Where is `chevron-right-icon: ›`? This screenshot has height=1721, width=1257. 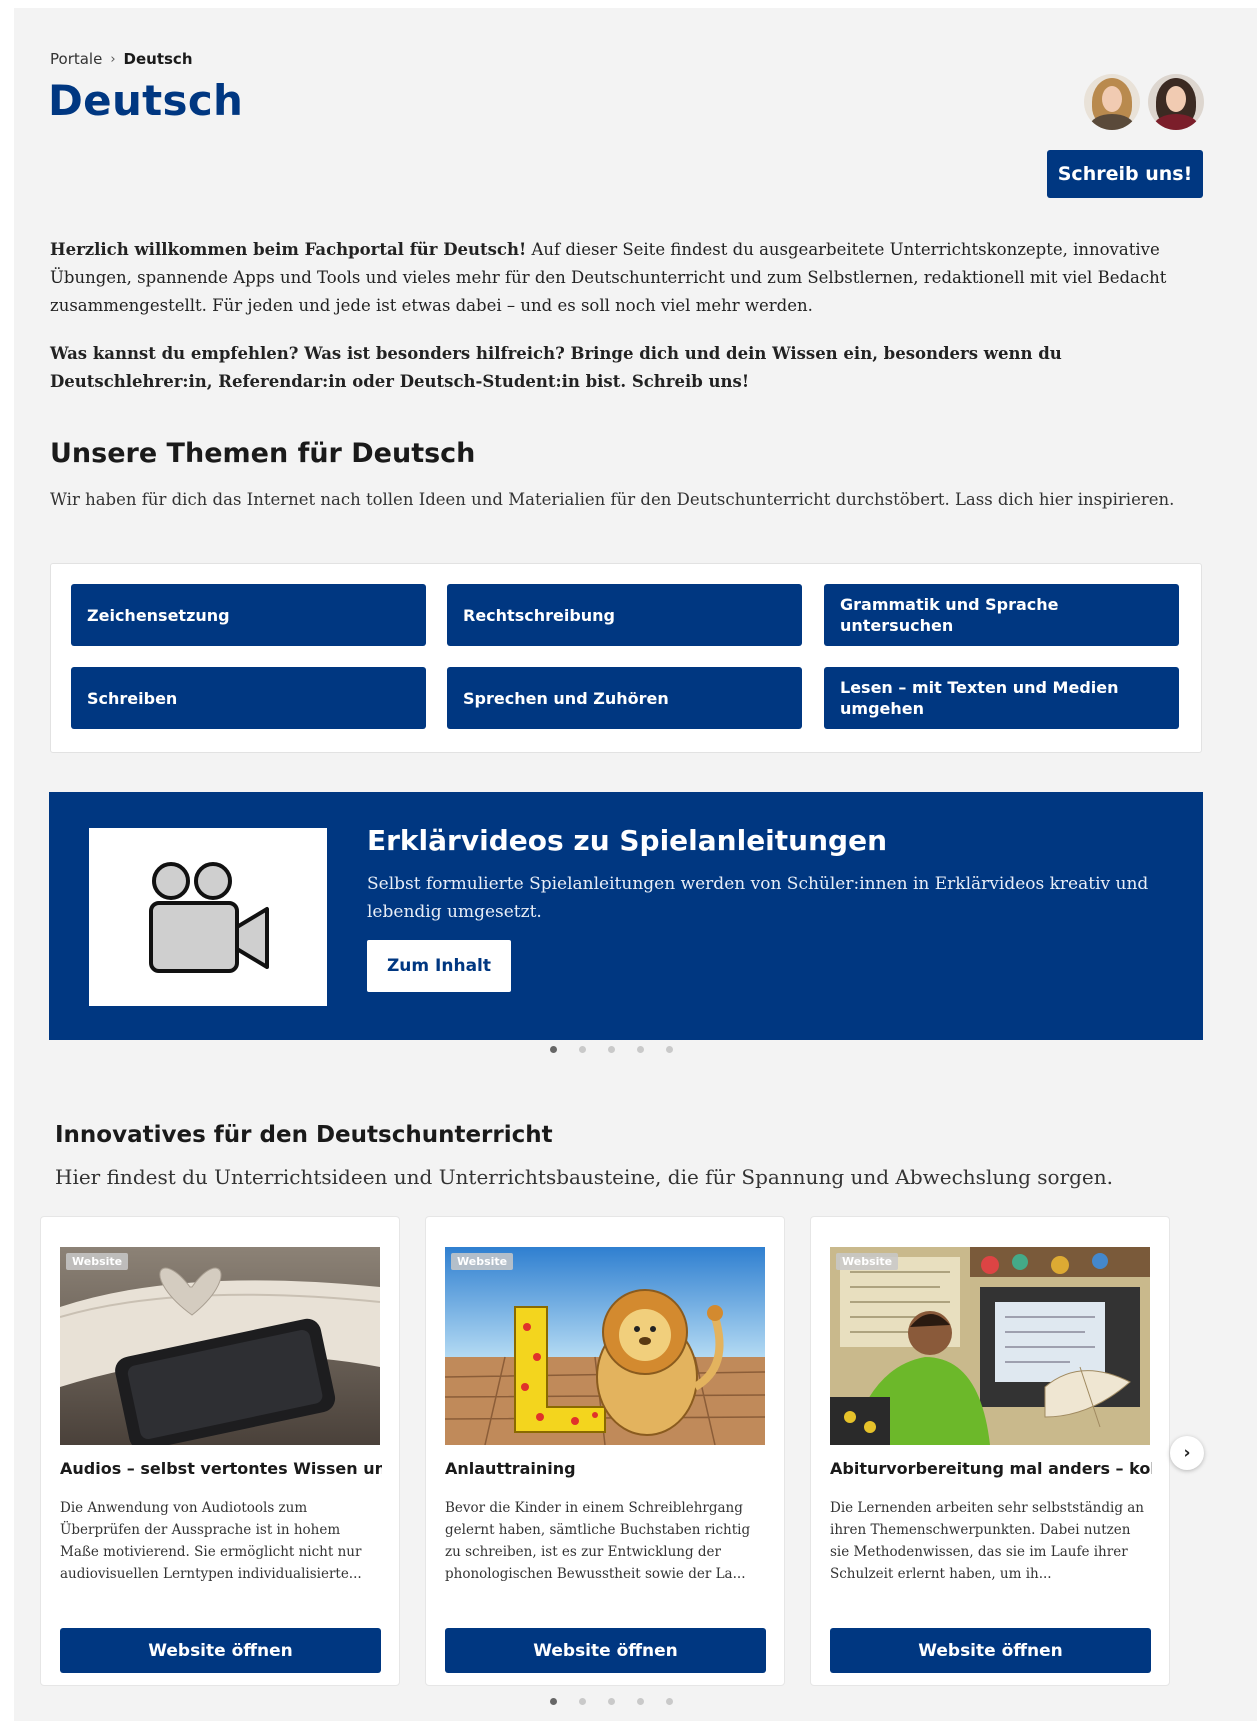
chevron-right-icon: › is located at coordinates (113, 59).